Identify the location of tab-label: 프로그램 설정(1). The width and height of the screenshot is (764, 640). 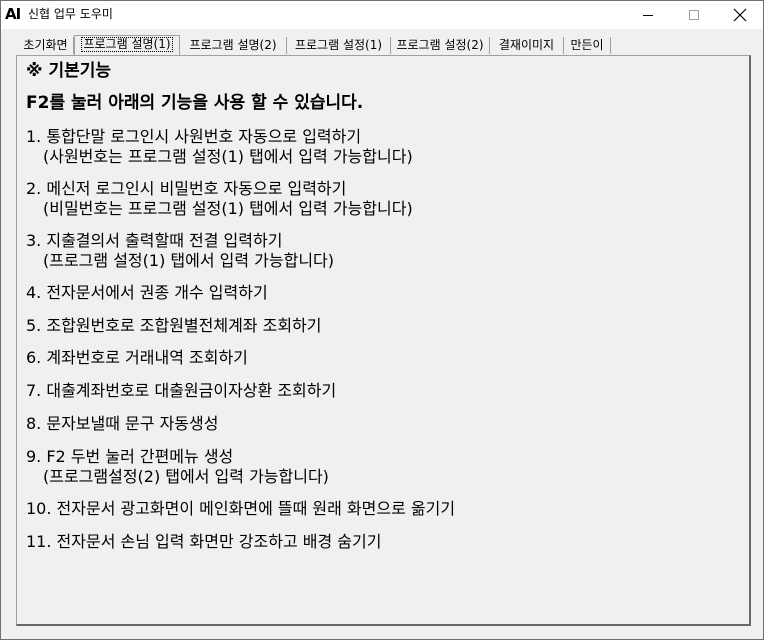
(338, 45).